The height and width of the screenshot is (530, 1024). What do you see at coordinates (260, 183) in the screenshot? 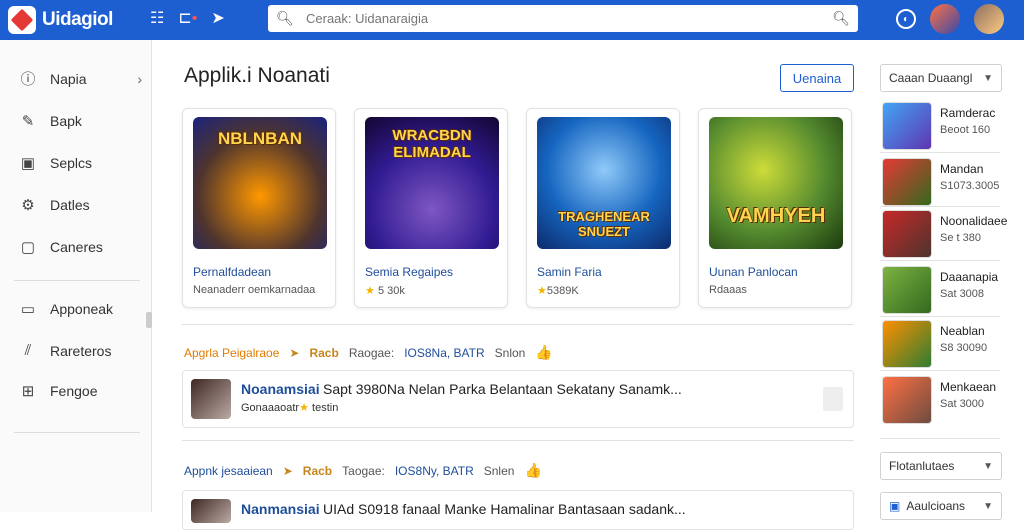
I see `app-card-image: NBLNBAN` at bounding box center [260, 183].